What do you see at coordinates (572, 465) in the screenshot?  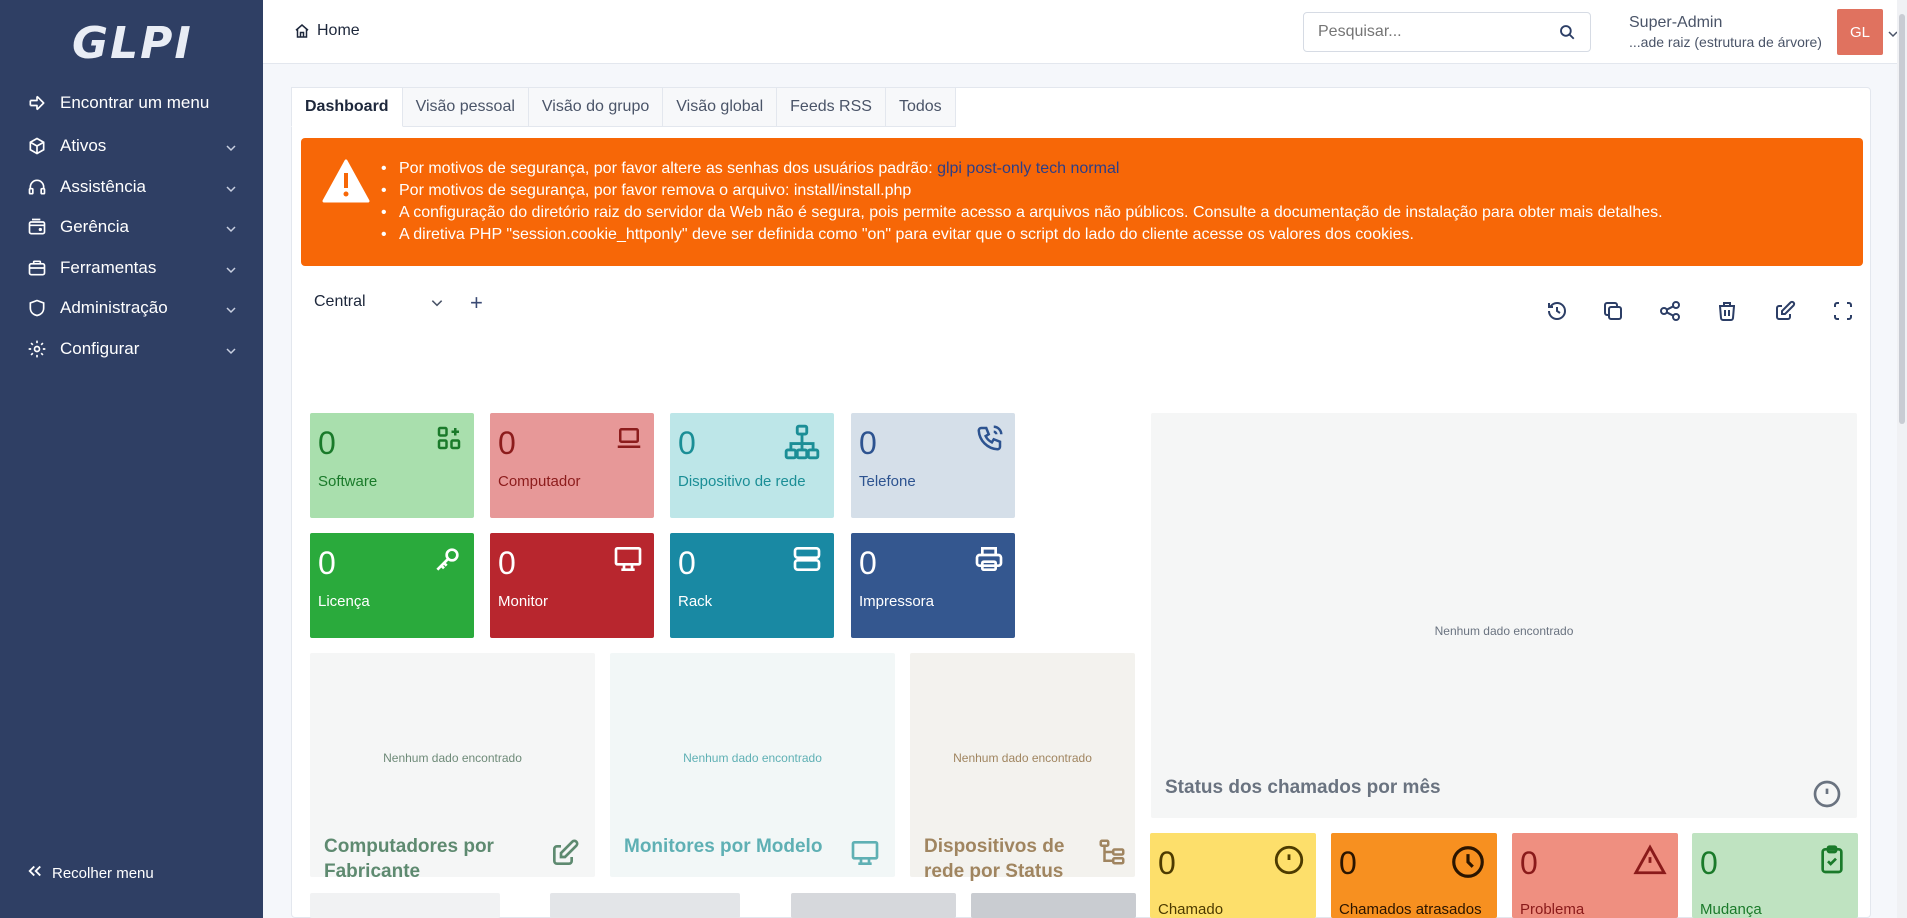 I see `counter-card-computador: 0 Computador` at bounding box center [572, 465].